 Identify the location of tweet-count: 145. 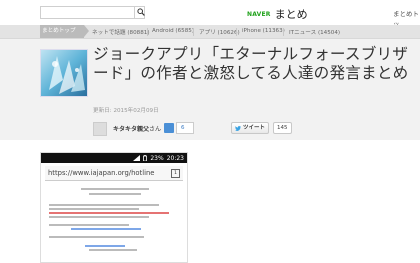
(282, 128).